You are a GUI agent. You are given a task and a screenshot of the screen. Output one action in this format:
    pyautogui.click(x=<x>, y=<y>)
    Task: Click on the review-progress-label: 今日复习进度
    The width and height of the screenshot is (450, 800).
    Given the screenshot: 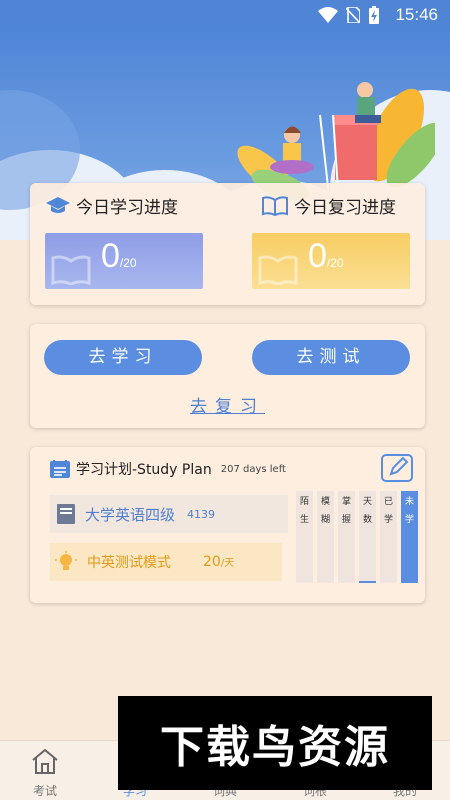 What is the action you would take?
    pyautogui.click(x=345, y=208)
    